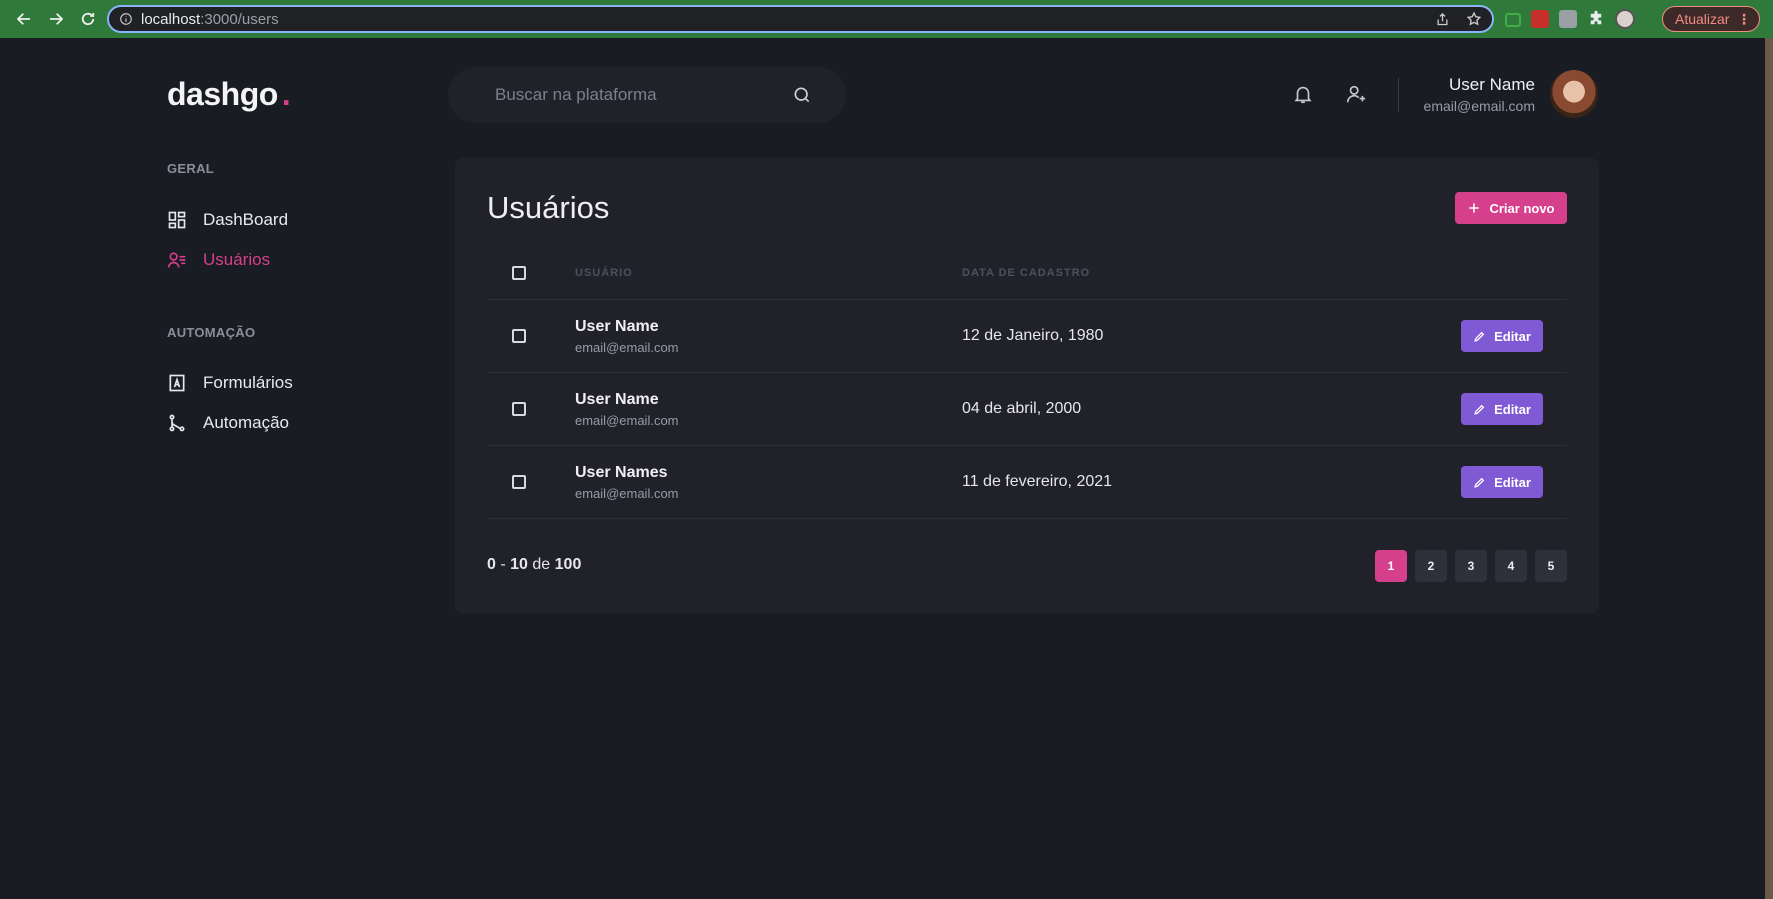  Describe the element at coordinates (1431, 566) in the screenshot. I see `page-button: 2` at that location.